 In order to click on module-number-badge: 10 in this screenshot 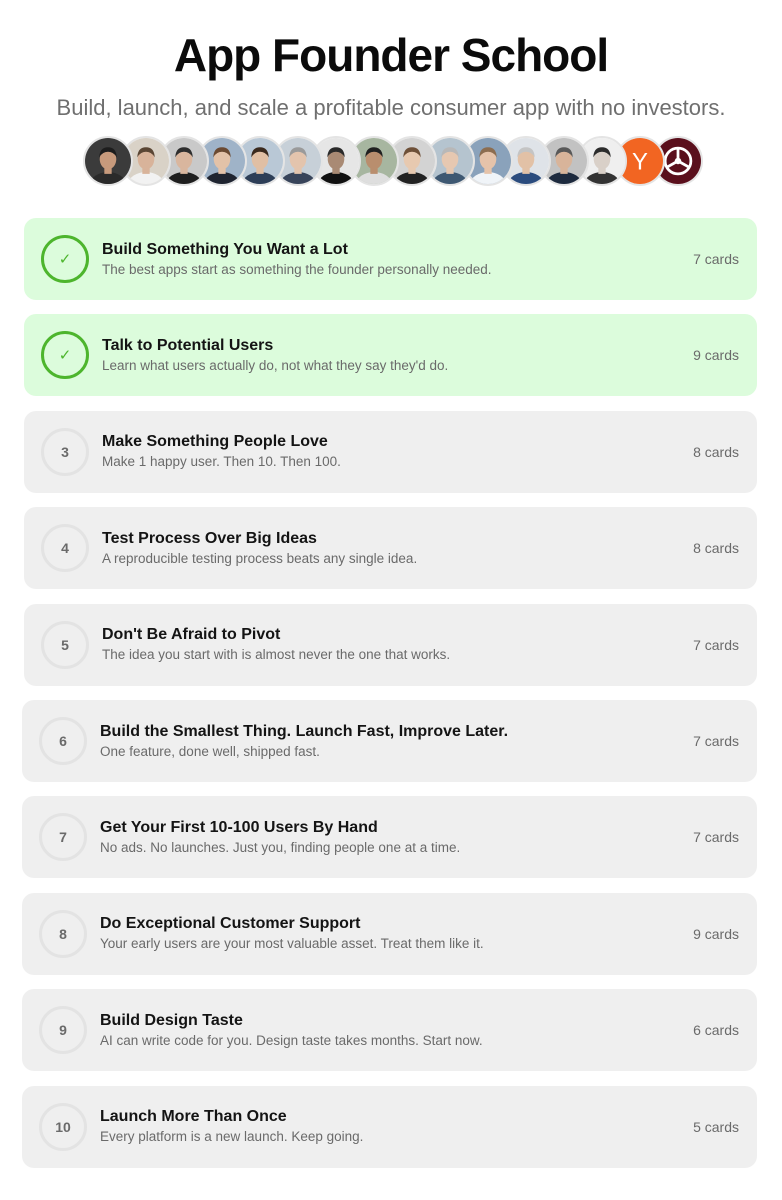, I will do `click(63, 1126)`.